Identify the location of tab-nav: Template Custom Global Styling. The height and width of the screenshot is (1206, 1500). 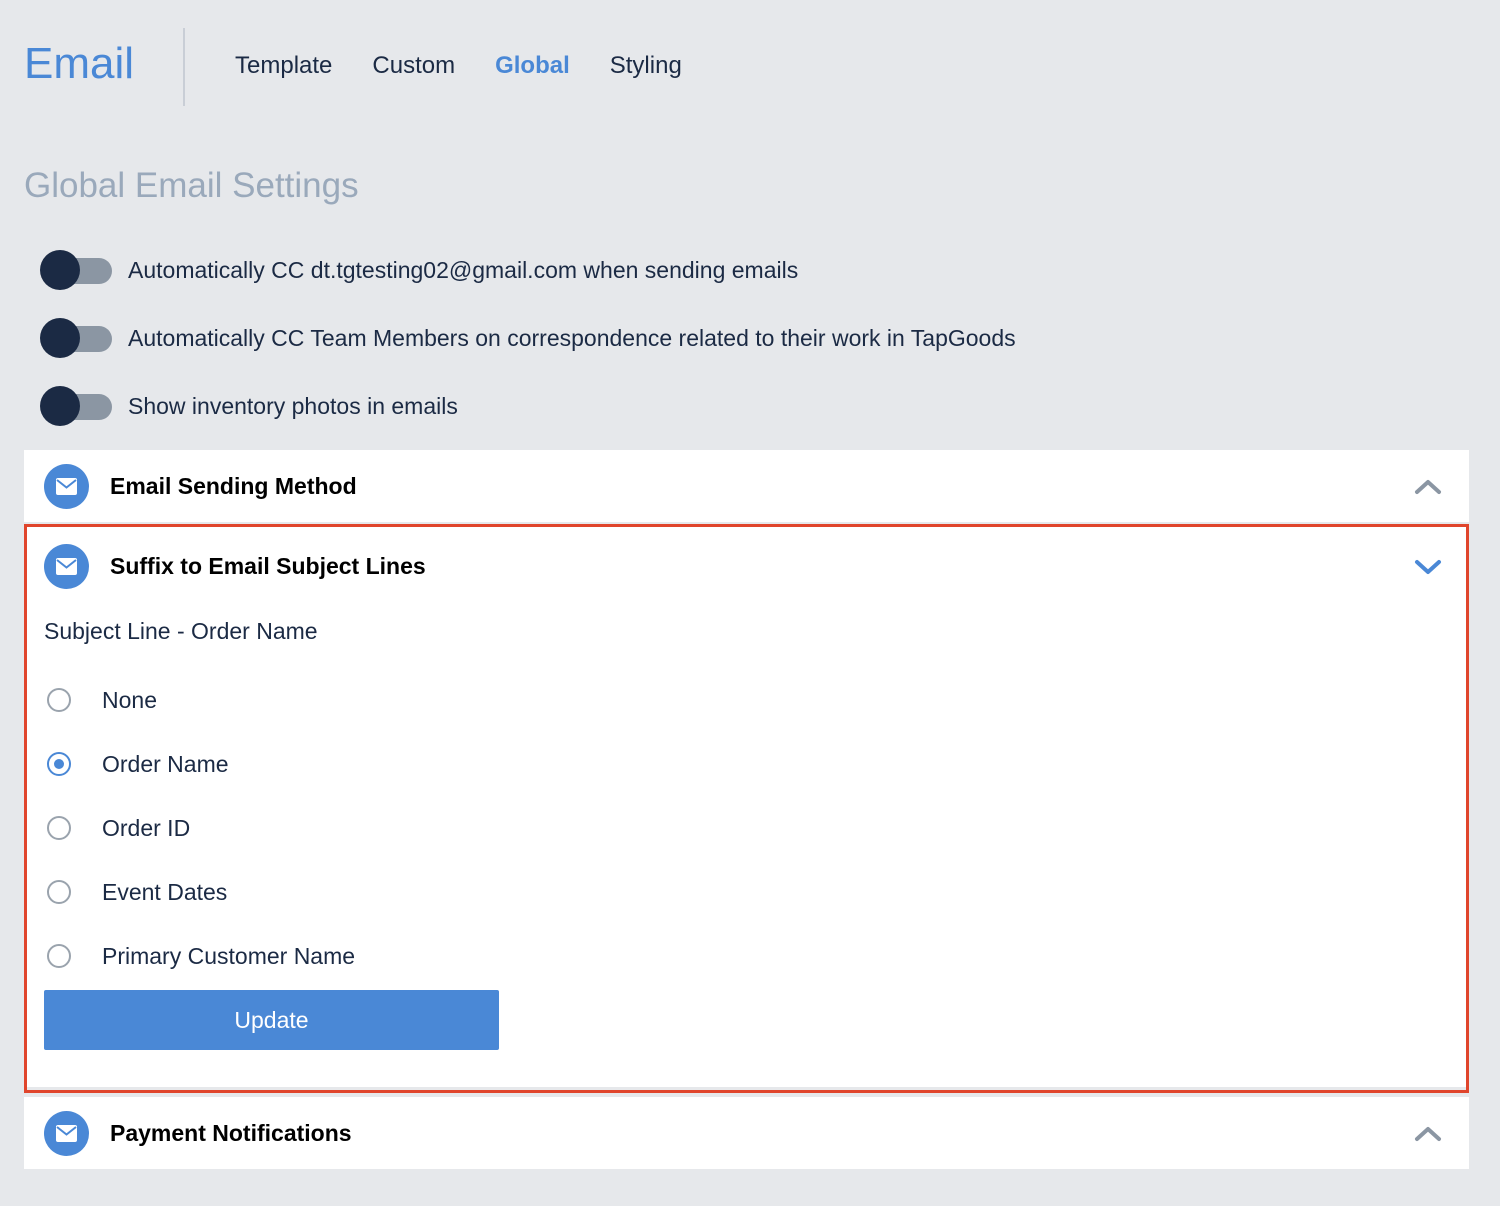
(458, 66).